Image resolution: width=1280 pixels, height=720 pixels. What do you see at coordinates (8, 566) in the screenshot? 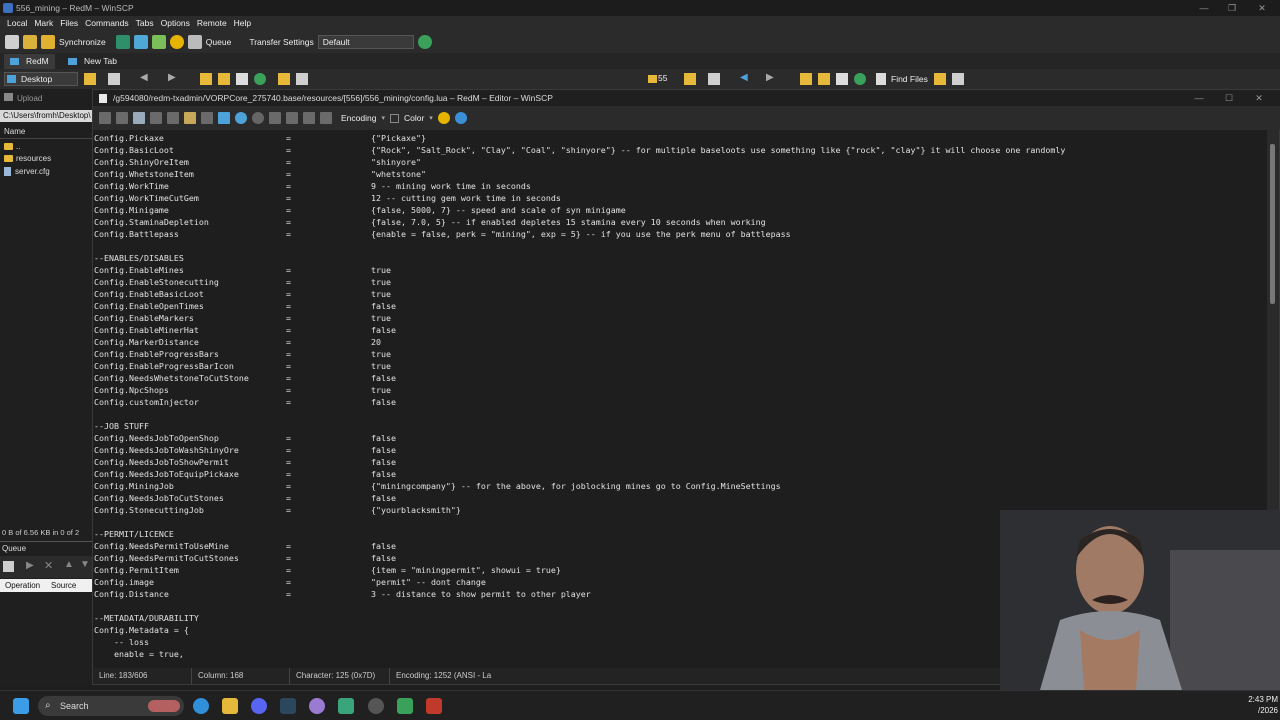
I see `queue-list-icon` at bounding box center [8, 566].